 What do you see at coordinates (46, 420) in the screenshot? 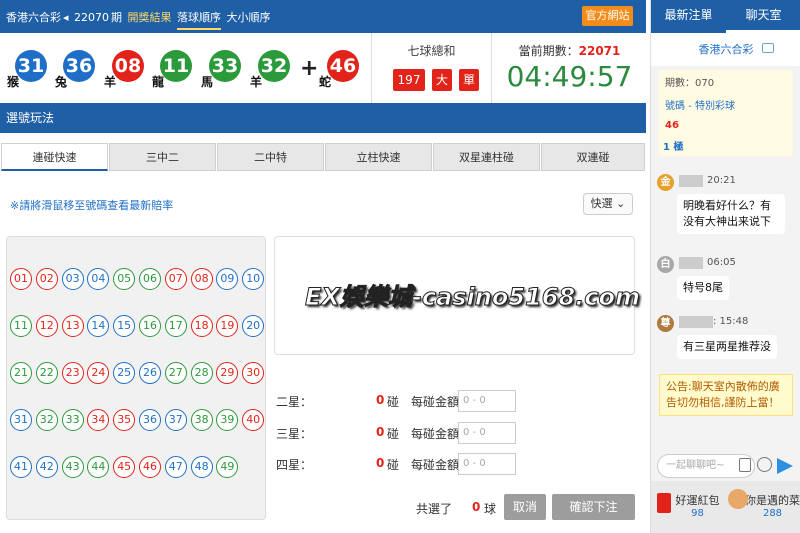
I see `number-ball: 32` at bounding box center [46, 420].